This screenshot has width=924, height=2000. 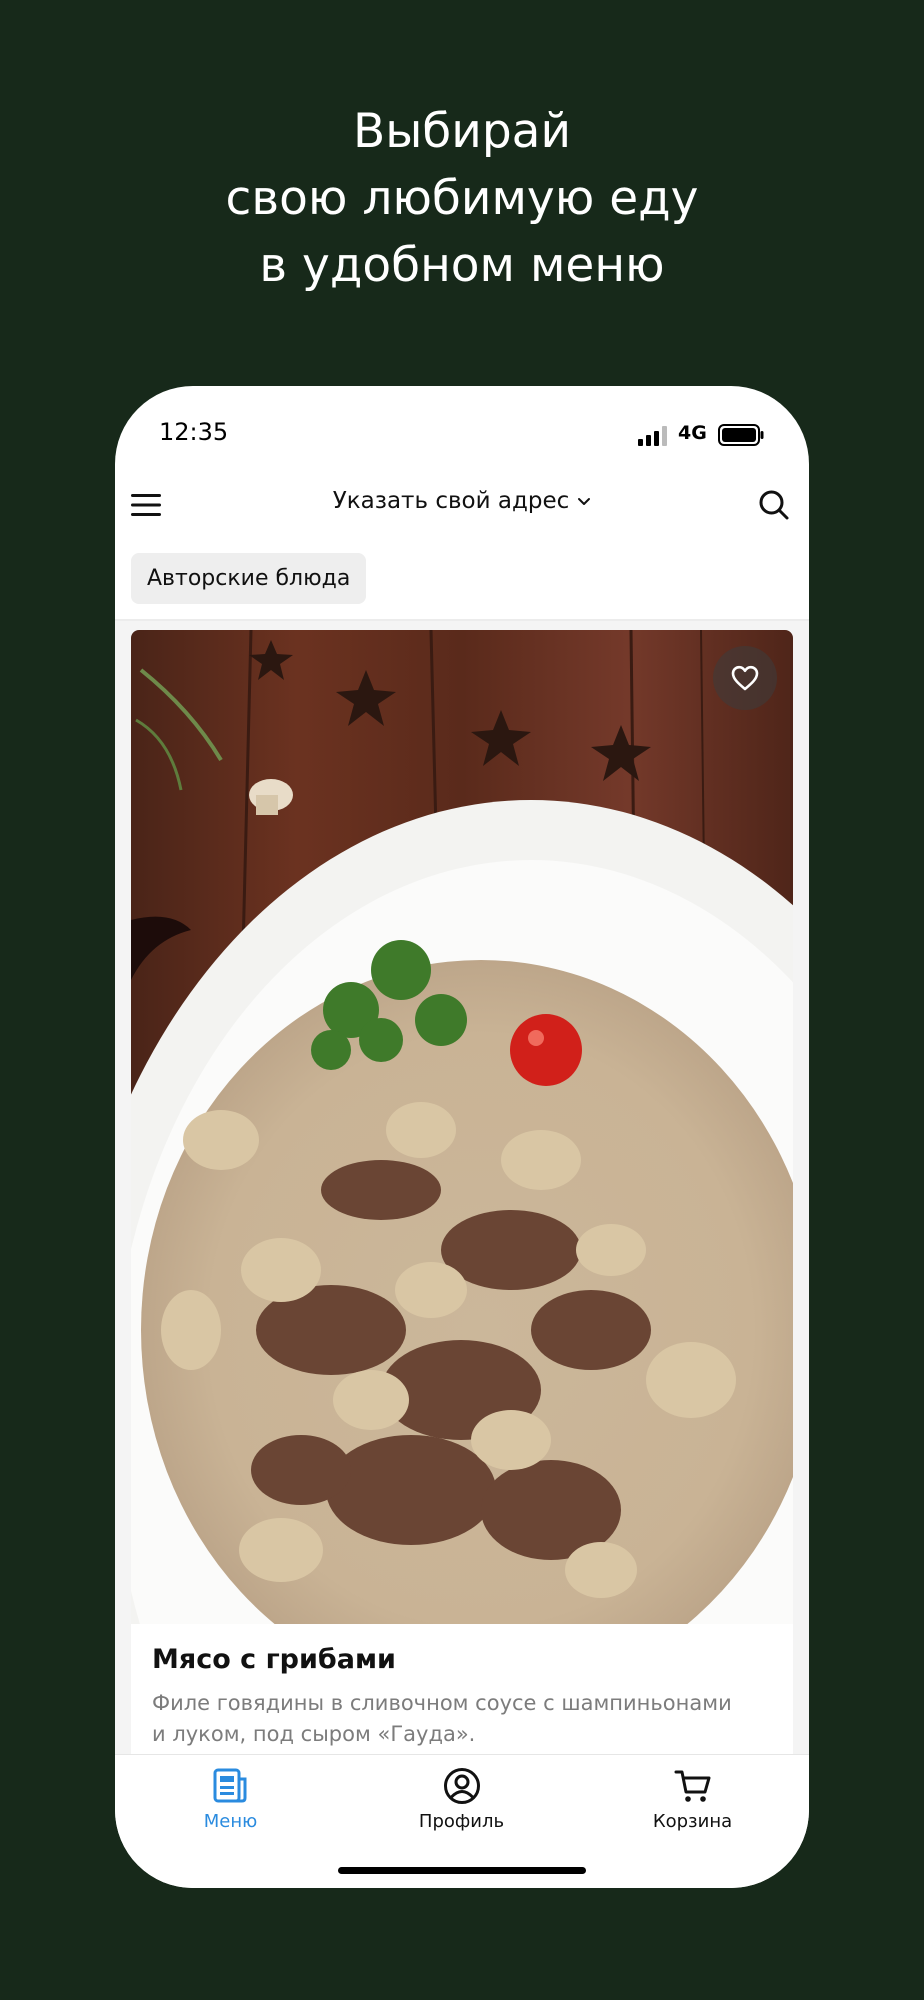 I want to click on tab-profile: Профиль, so click(x=461, y=1800).